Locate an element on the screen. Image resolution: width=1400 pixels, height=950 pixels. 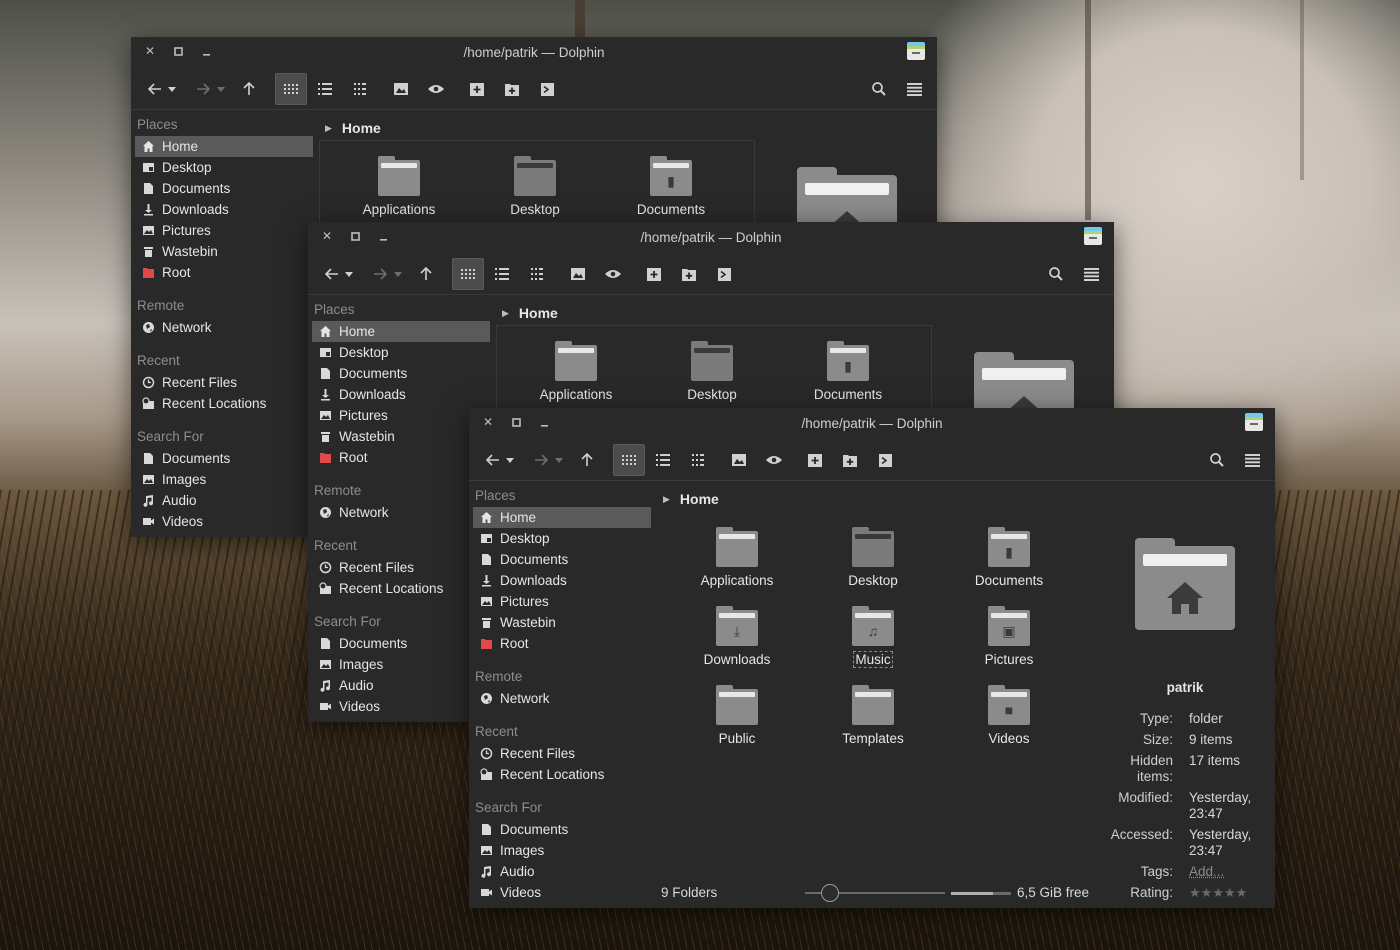
zoom-slider-handle is located at coordinates (829, 893).